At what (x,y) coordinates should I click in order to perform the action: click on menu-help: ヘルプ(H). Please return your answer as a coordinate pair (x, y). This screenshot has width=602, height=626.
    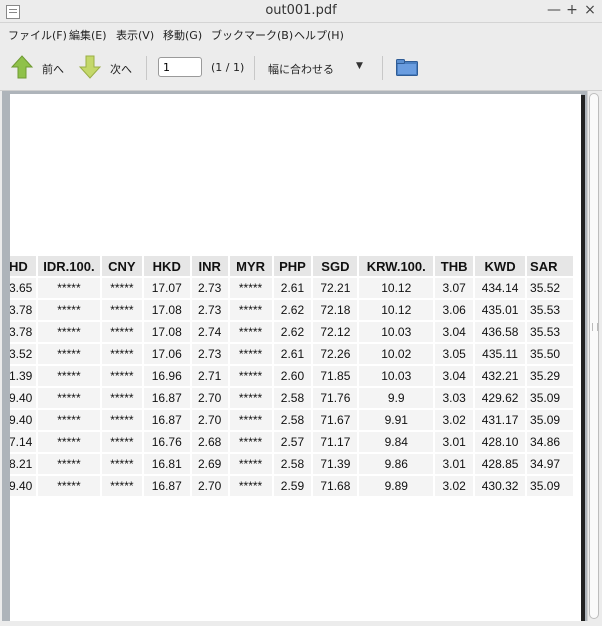
    Looking at the image, I should click on (319, 35).